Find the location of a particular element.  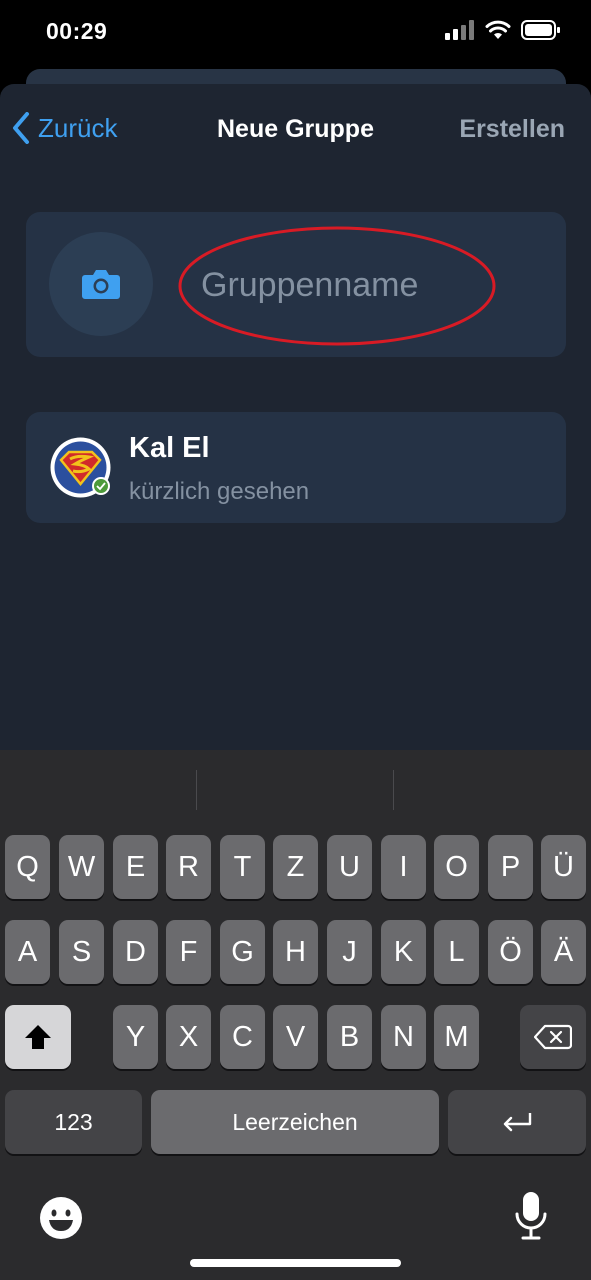

member-list-item: Kal El kürzlich gesehen is located at coordinates (296, 467).